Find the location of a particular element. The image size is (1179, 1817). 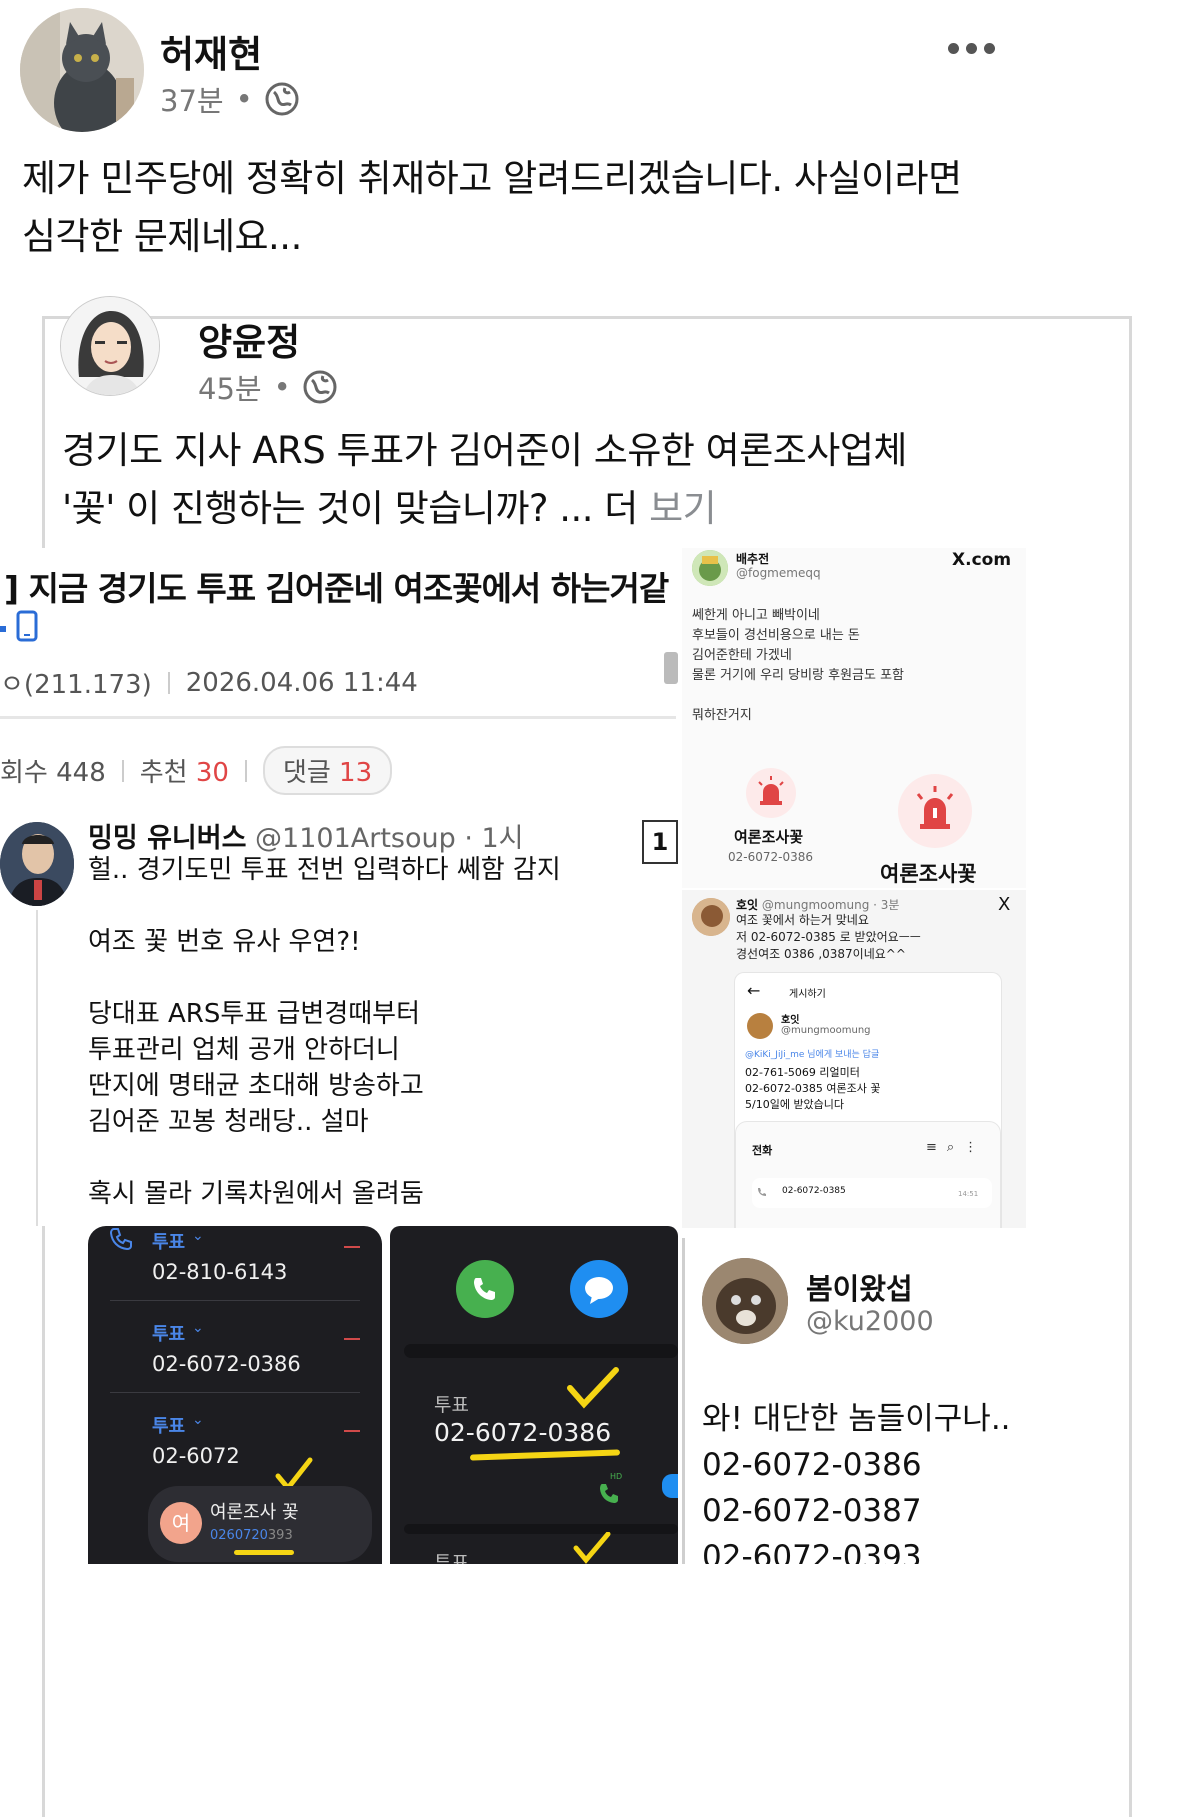

x-close-icon: X is located at coordinates (1004, 904).